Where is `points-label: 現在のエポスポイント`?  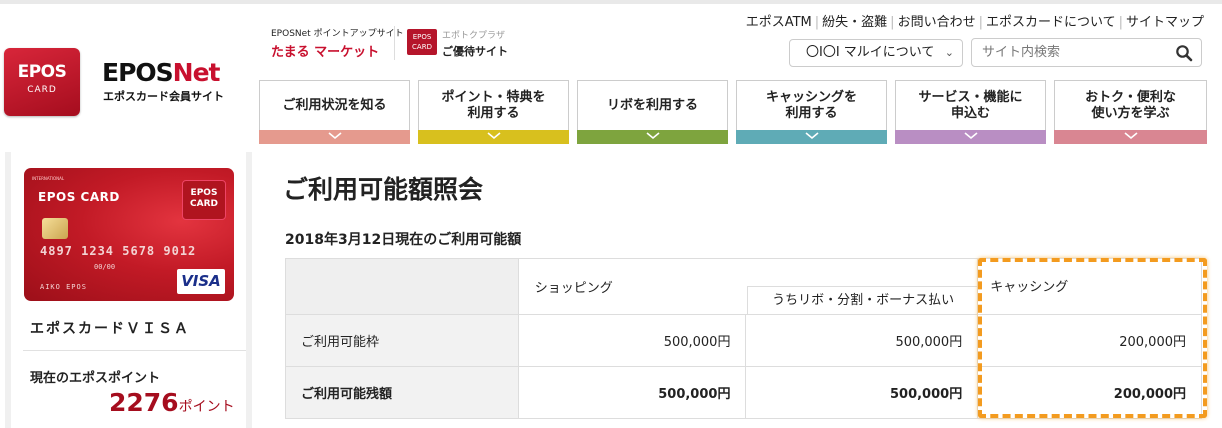
points-label: 現在のエポスポイント is located at coordinates (95, 378).